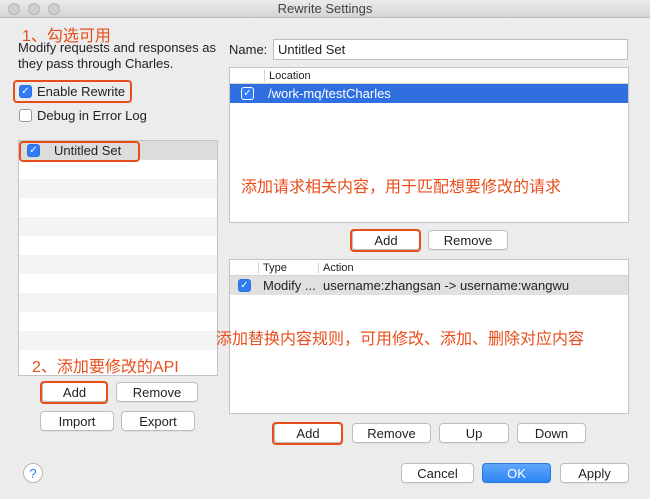 The width and height of the screenshot is (650, 499). Describe the element at coordinates (288, 267) in the screenshot. I see `type-column-header: Type` at that location.